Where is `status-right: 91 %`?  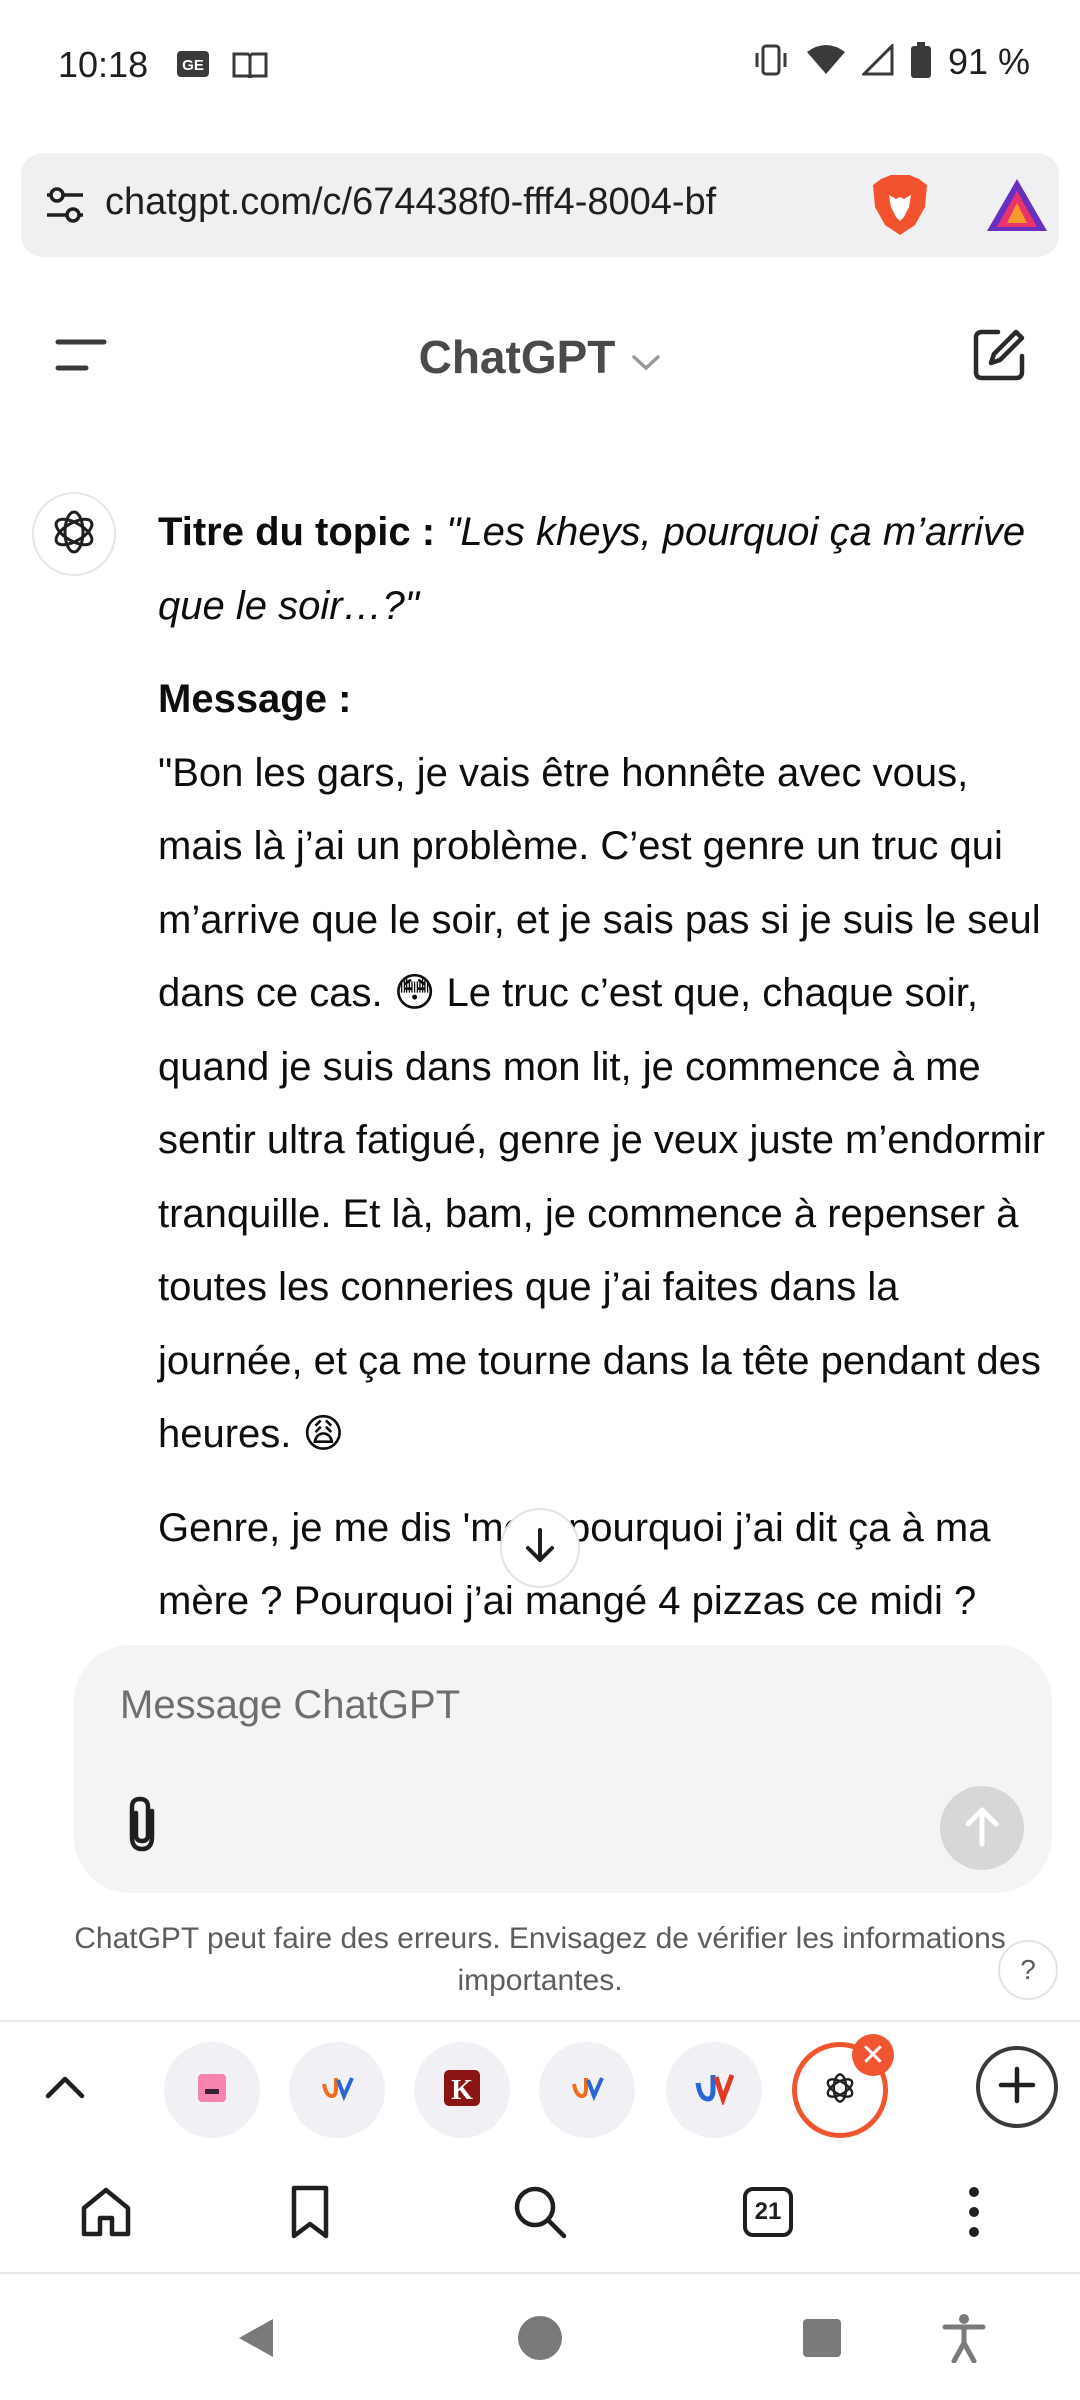
status-right: 91 % is located at coordinates (891, 62).